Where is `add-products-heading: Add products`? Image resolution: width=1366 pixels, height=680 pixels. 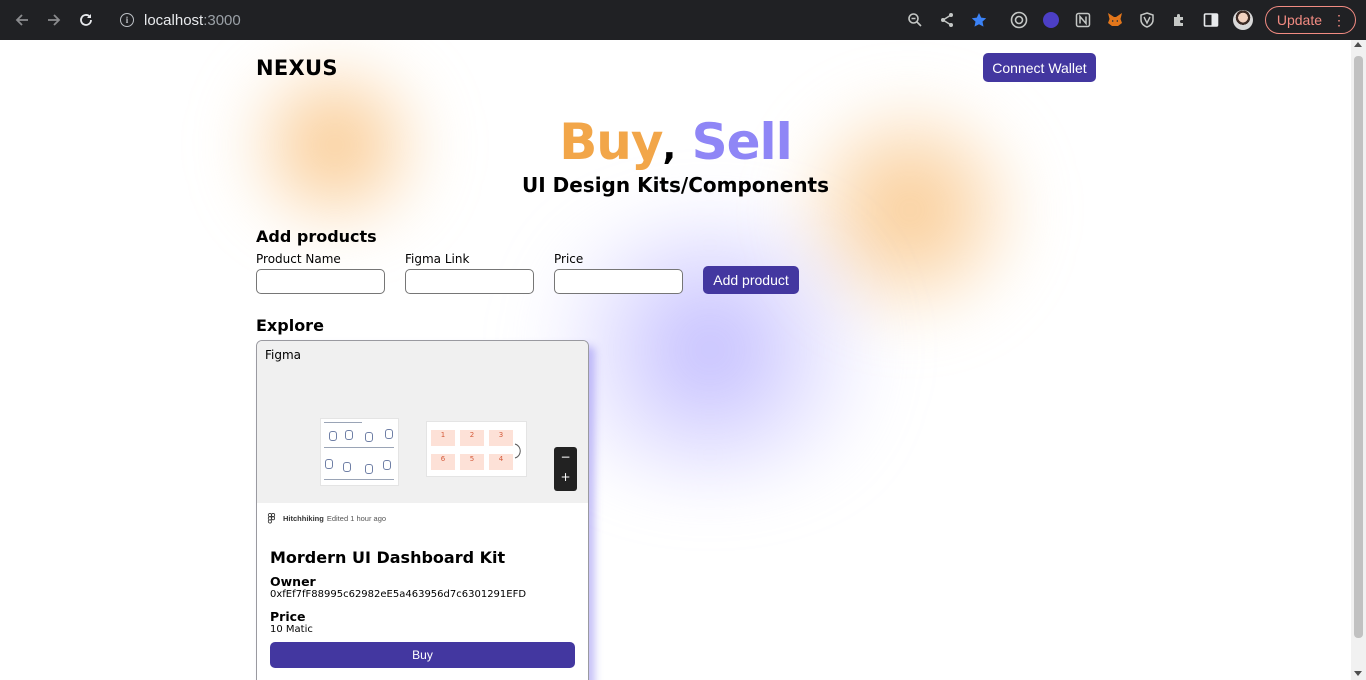 add-products-heading: Add products is located at coordinates (316, 236).